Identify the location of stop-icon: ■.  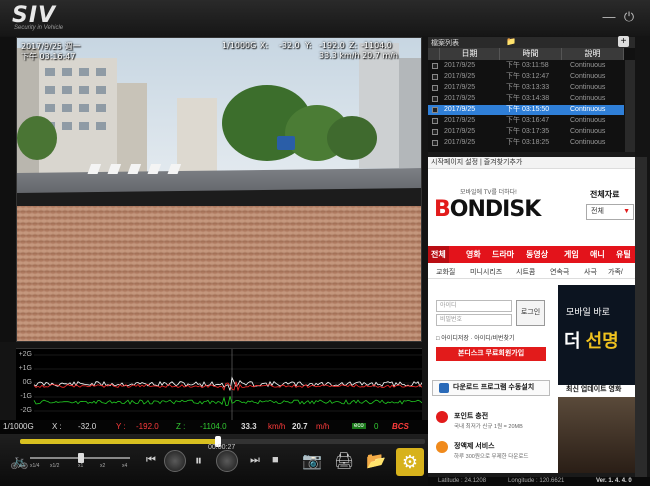
(275, 460).